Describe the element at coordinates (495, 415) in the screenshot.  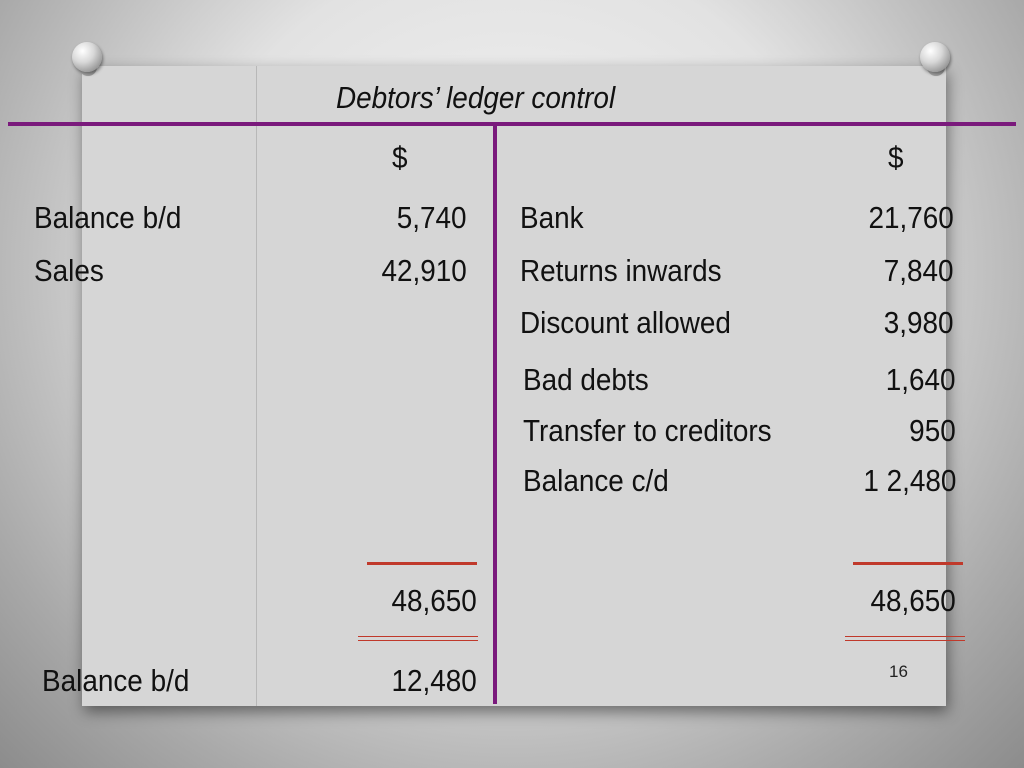
I see `ledger-vertical-rule` at that location.